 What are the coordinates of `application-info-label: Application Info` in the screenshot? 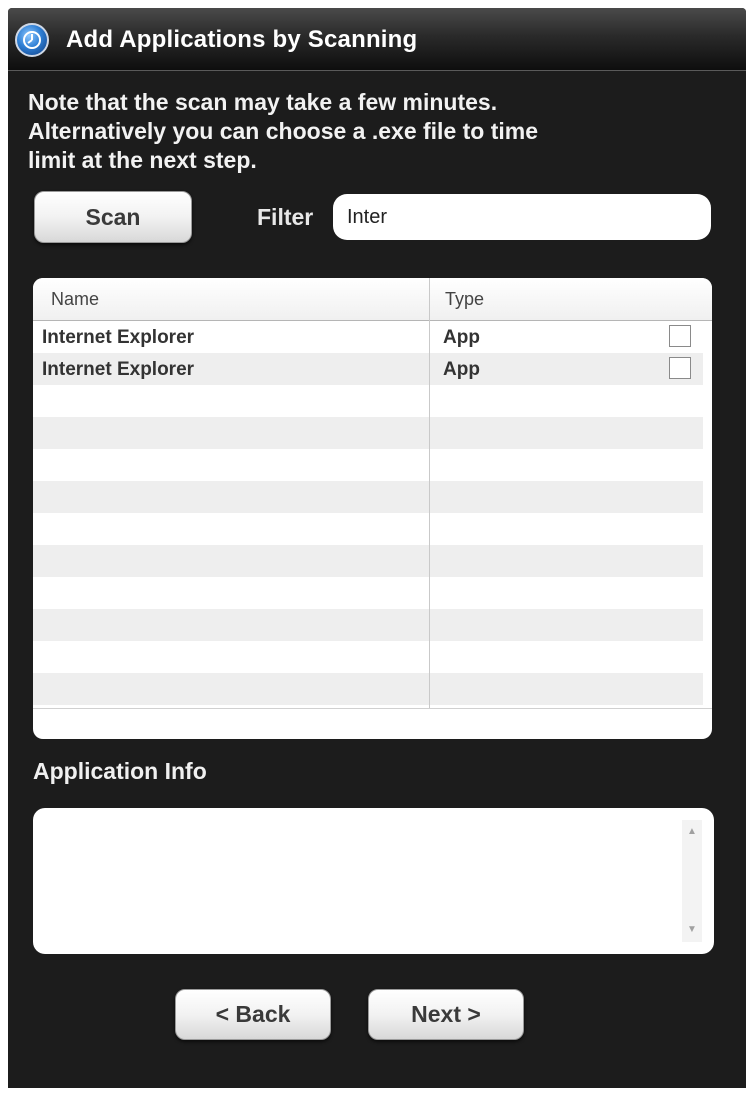 It's located at (120, 771).